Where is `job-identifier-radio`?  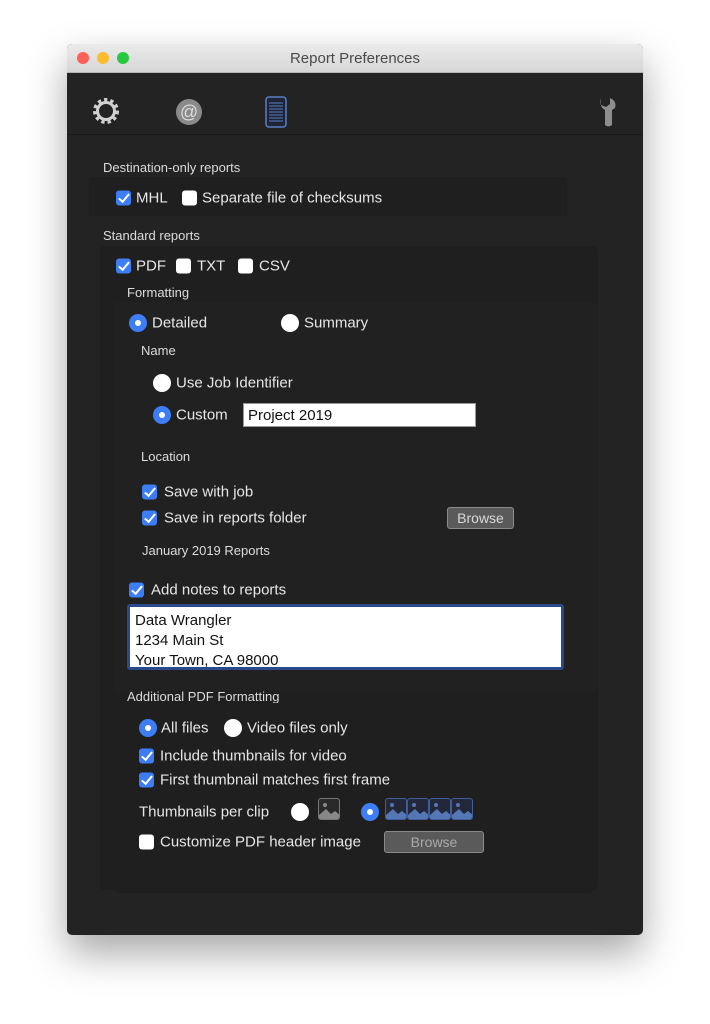 job-identifier-radio is located at coordinates (162, 383).